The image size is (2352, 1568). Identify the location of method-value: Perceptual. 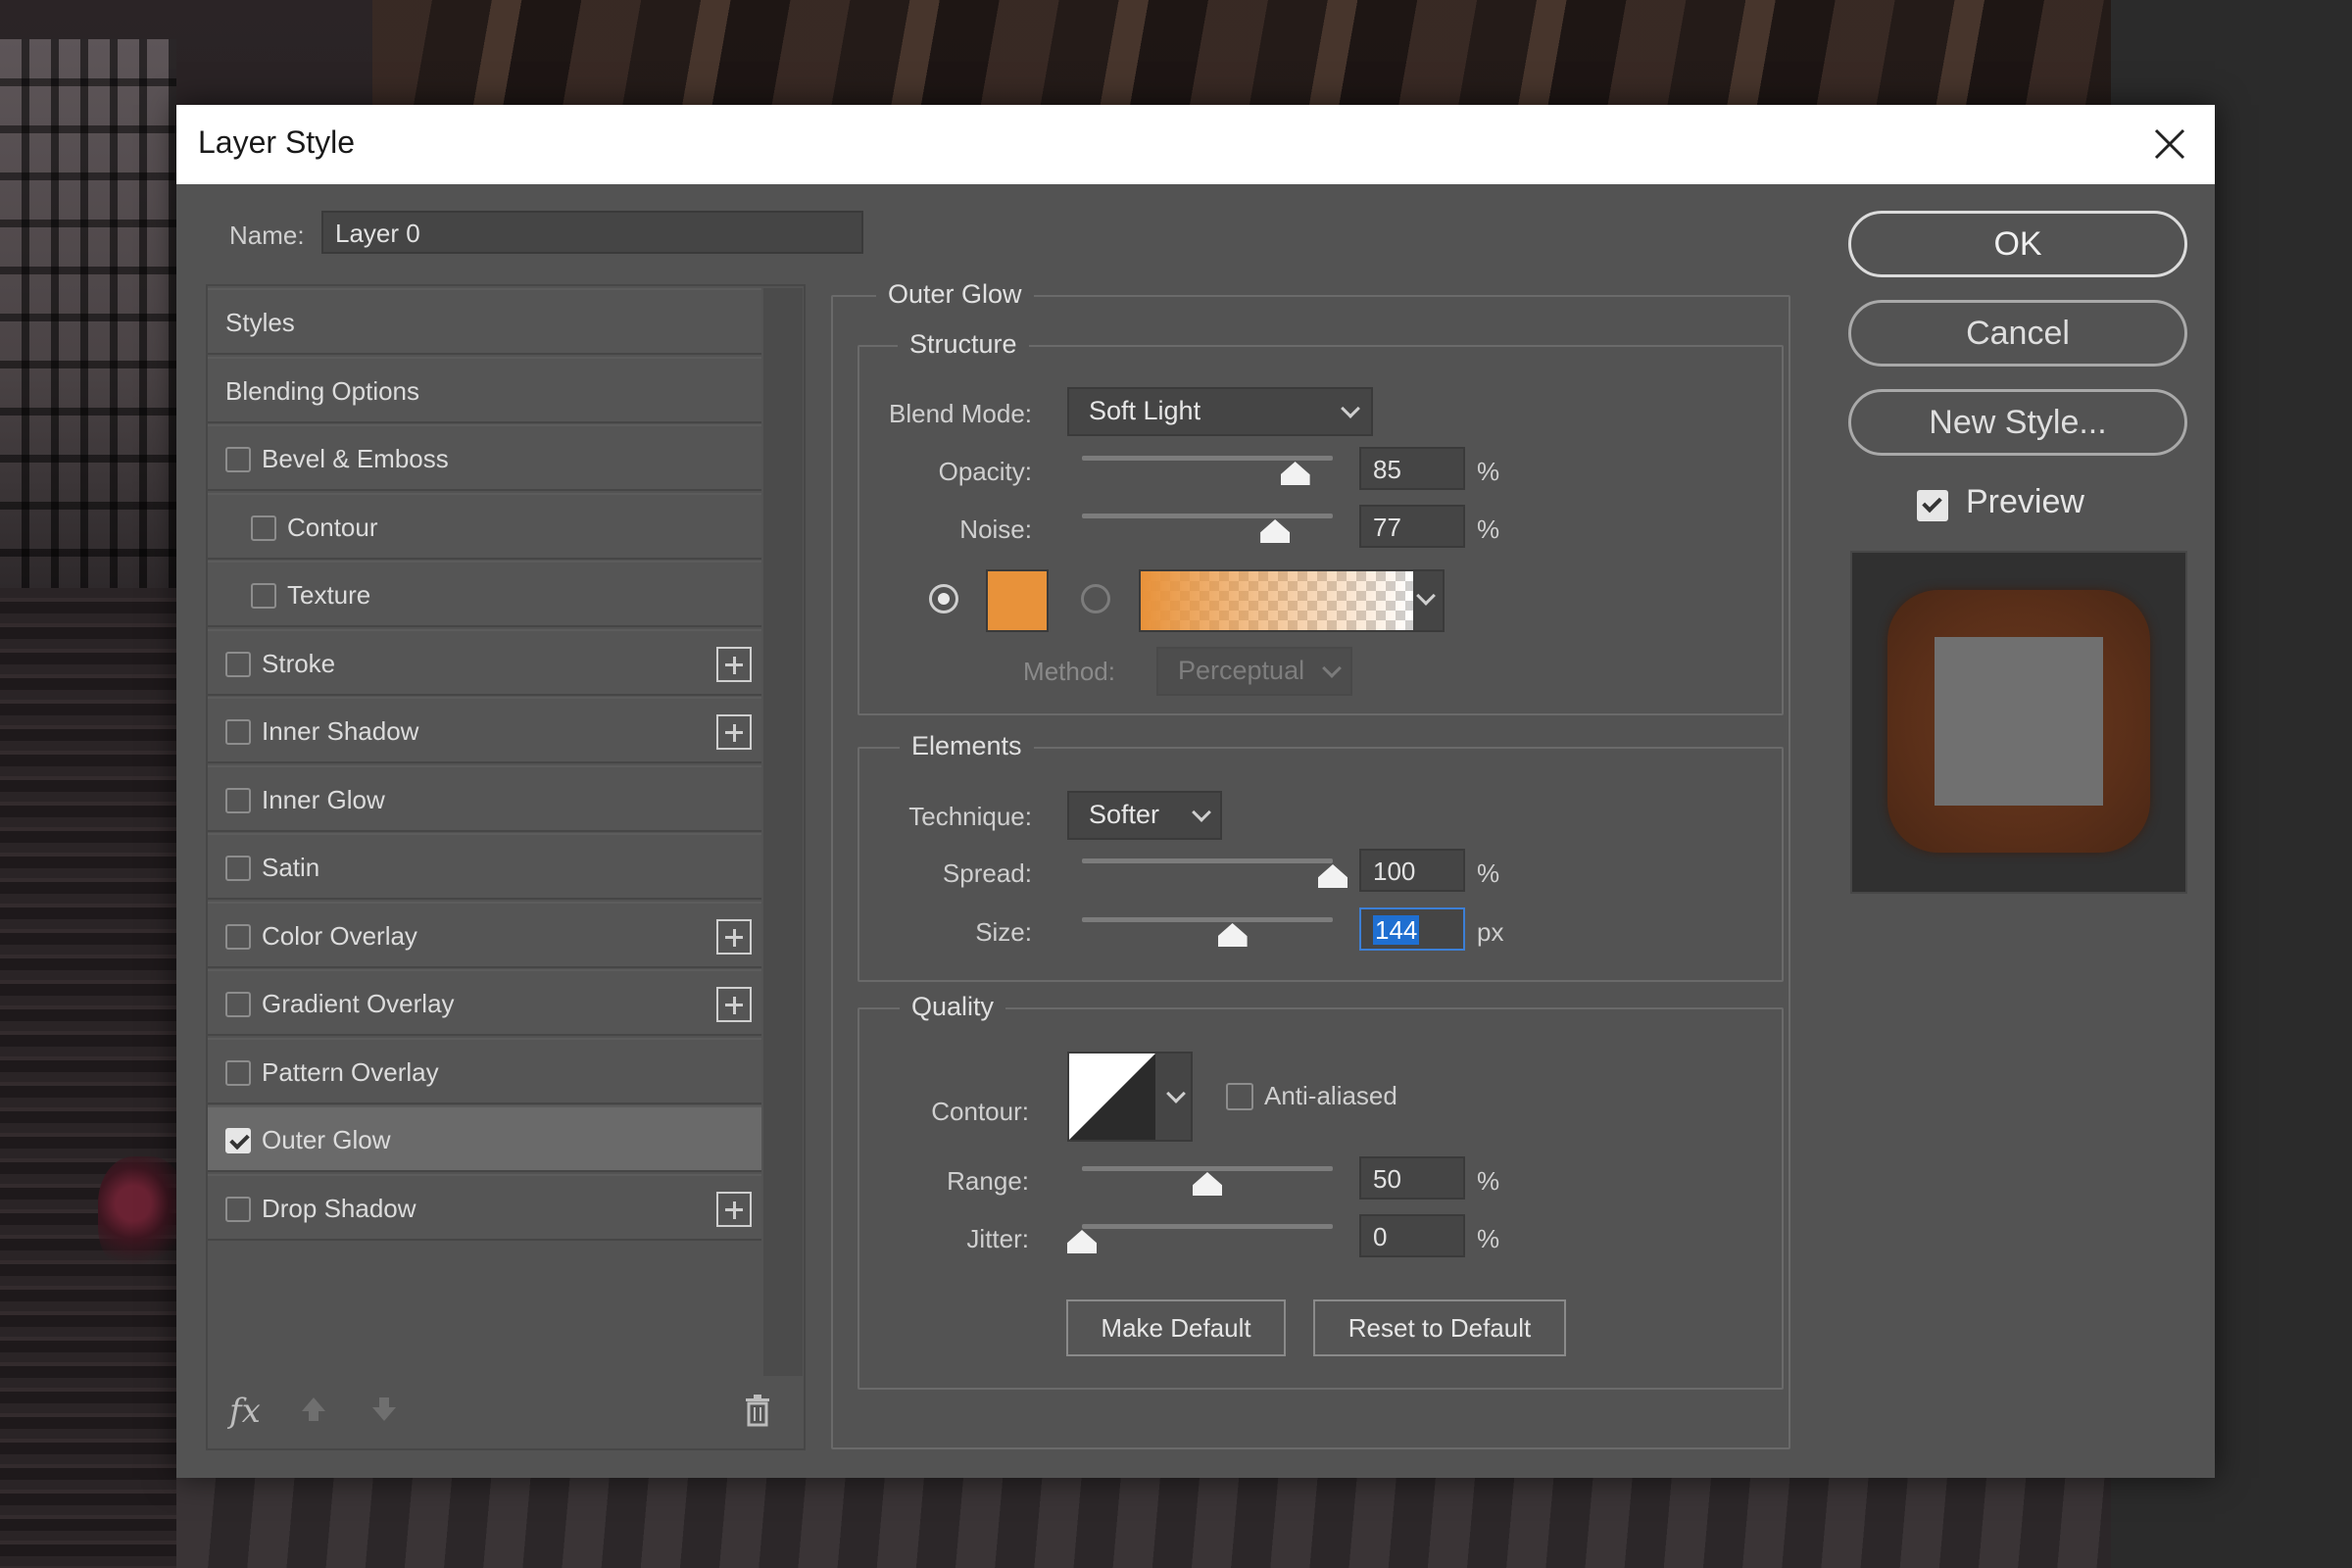
(1241, 671).